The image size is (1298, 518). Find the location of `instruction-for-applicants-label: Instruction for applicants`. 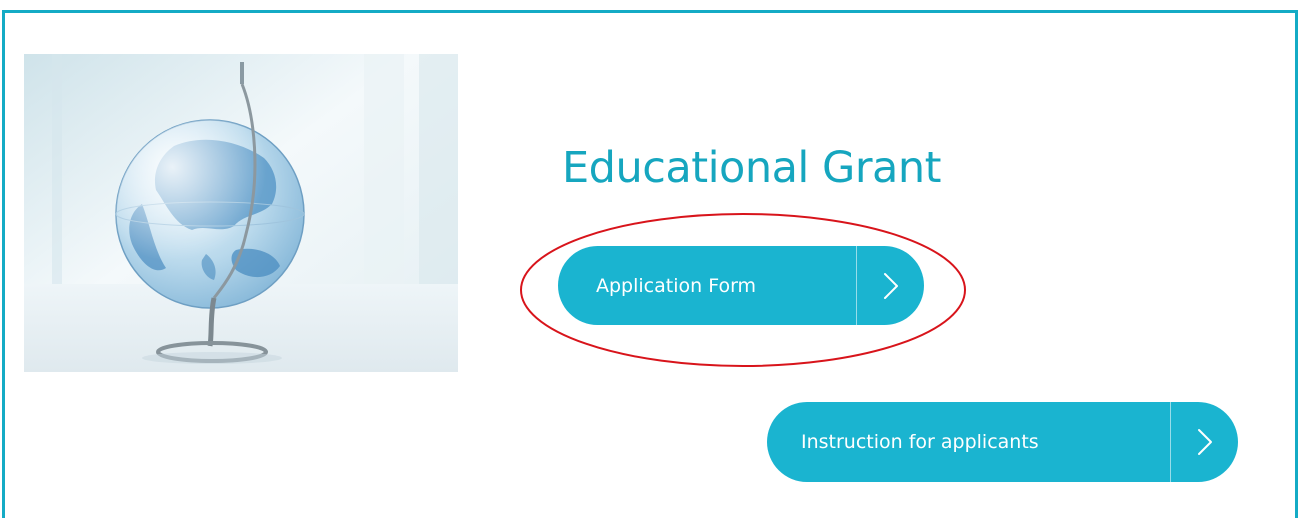

instruction-for-applicants-label: Instruction for applicants is located at coordinates (920, 442).